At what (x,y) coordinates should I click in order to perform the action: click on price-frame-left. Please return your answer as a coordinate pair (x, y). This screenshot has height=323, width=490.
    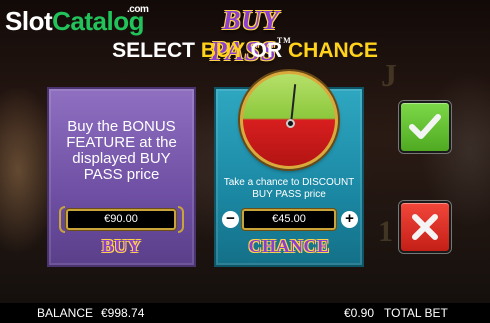
    Looking at the image, I should click on (62, 219).